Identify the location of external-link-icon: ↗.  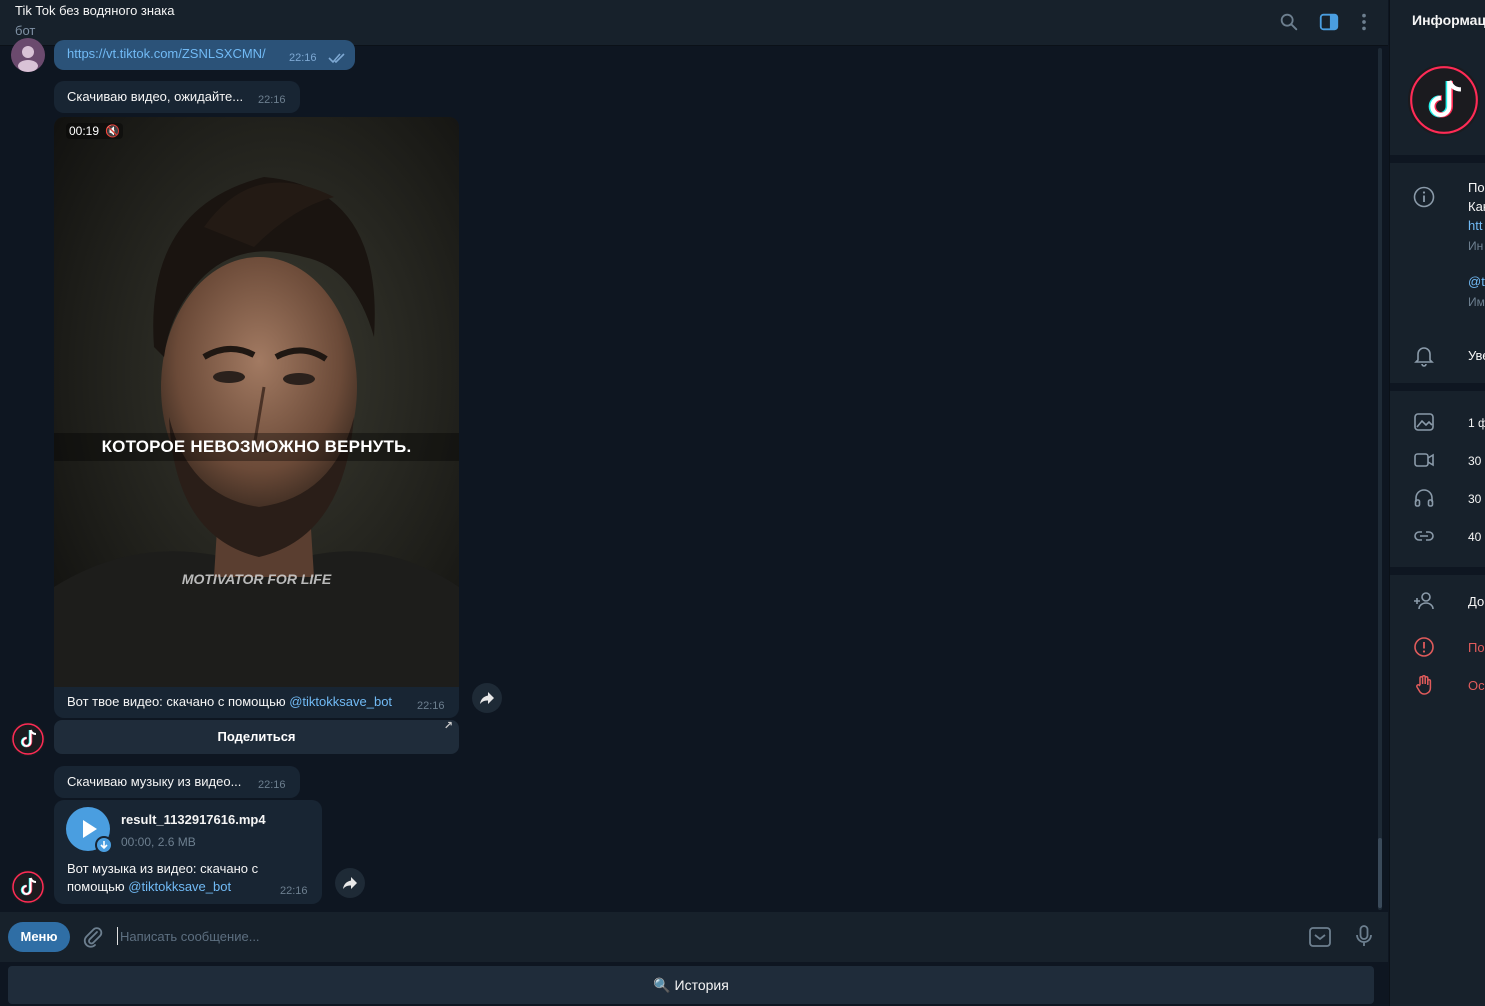
(448, 726).